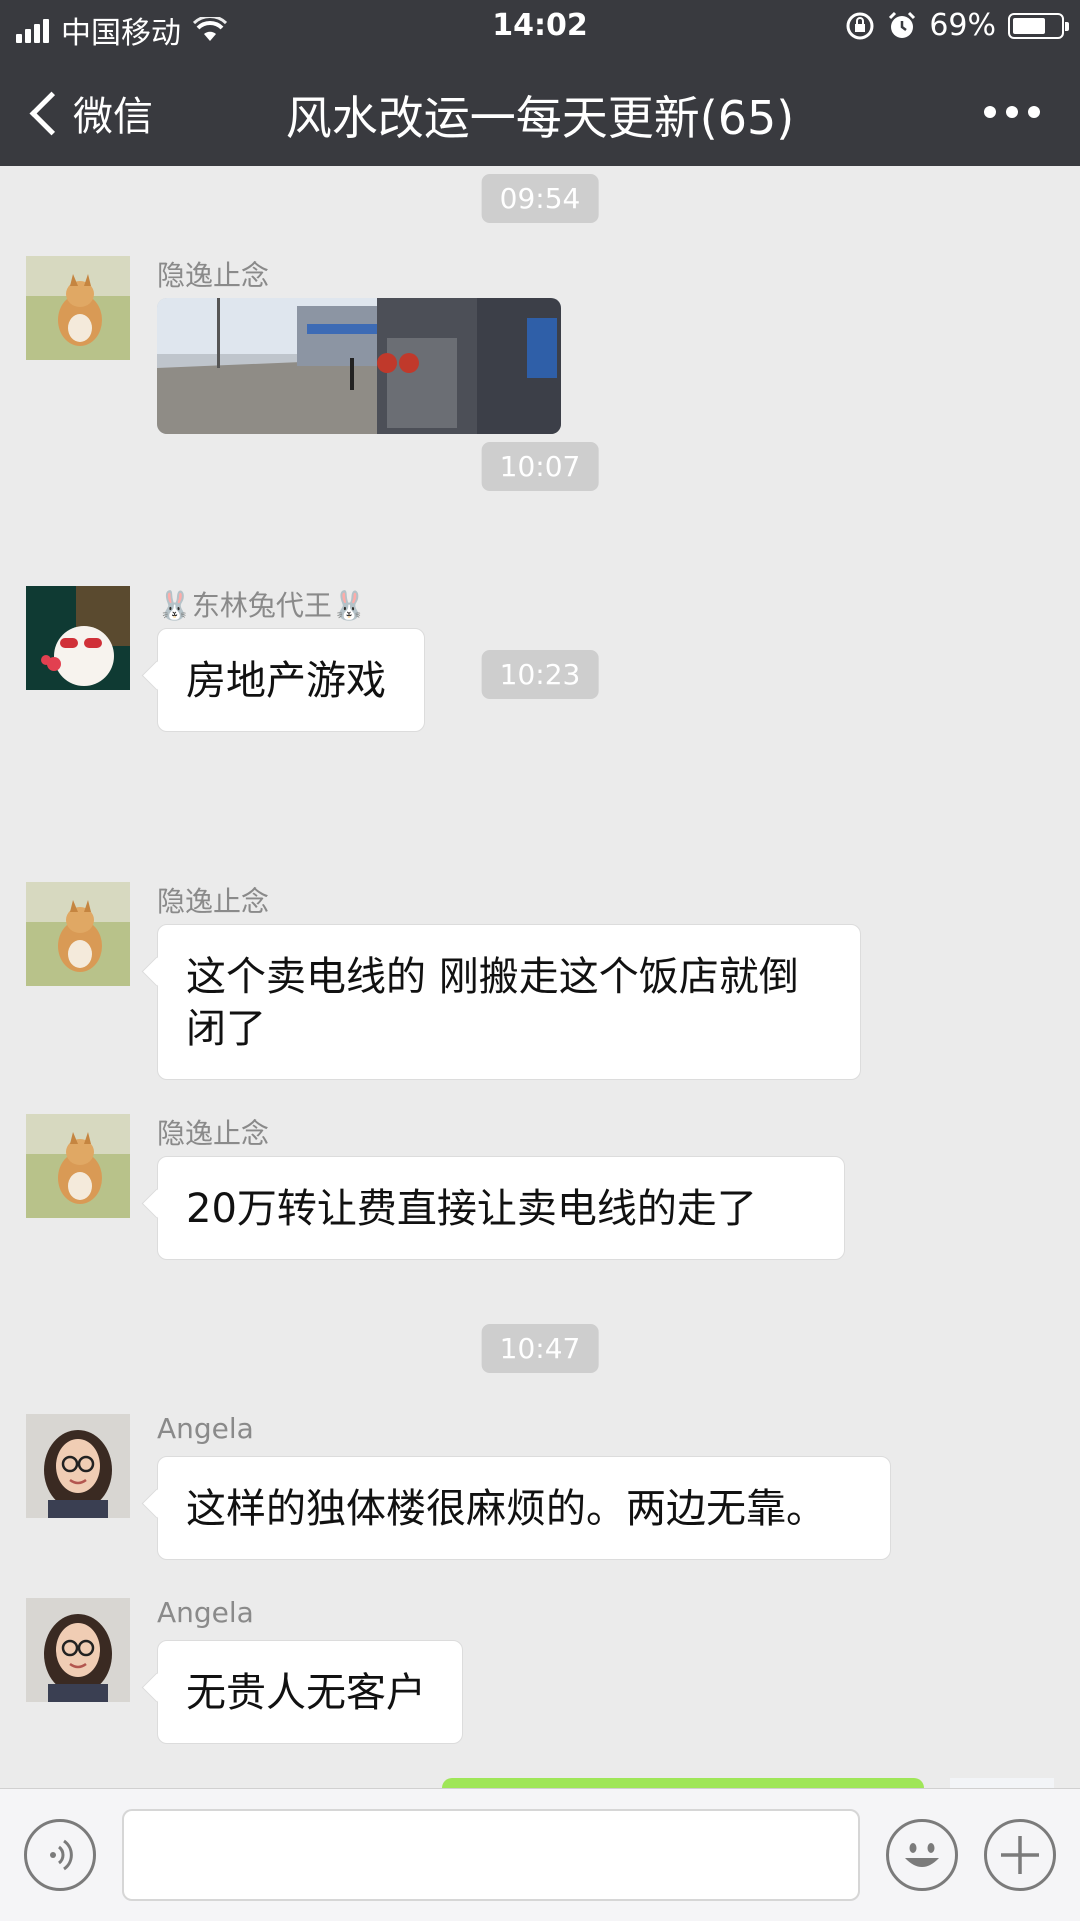 This screenshot has width=1080, height=1921. What do you see at coordinates (540, 466) in the screenshot?
I see `timestamp: 10:07` at bounding box center [540, 466].